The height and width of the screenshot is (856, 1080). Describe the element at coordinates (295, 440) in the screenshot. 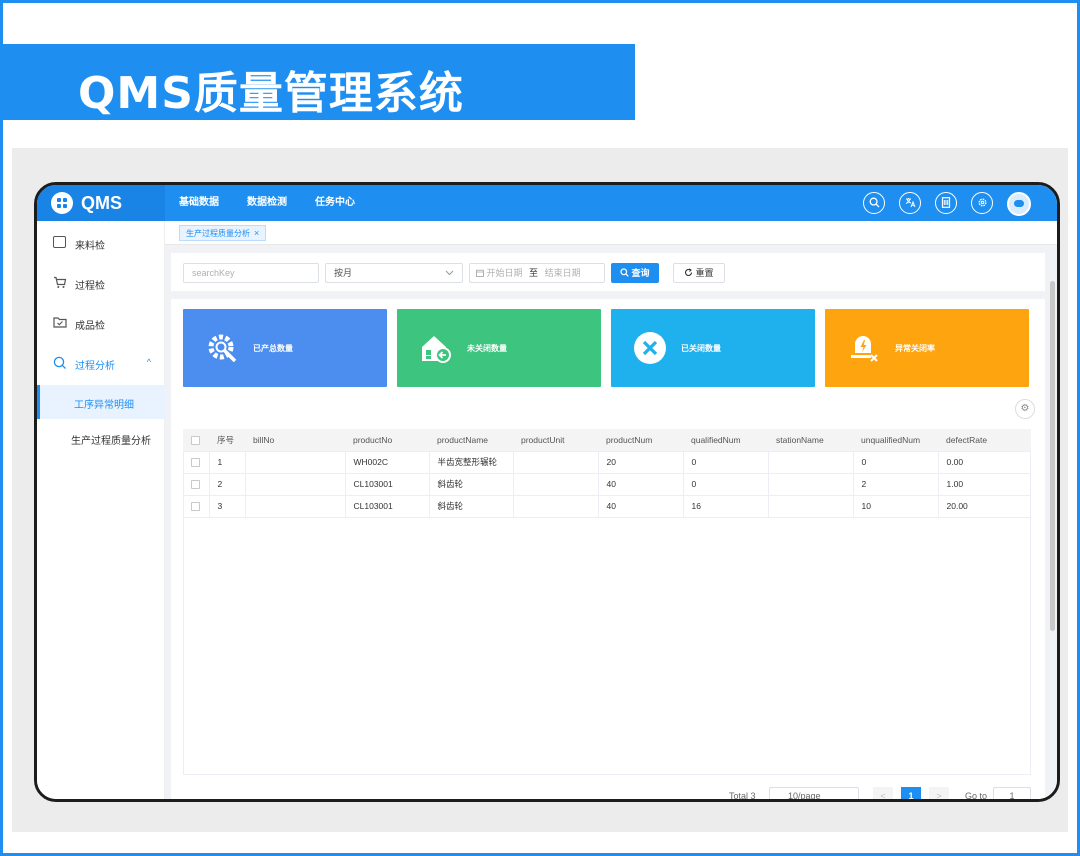

I see `column-header: billNo` at that location.